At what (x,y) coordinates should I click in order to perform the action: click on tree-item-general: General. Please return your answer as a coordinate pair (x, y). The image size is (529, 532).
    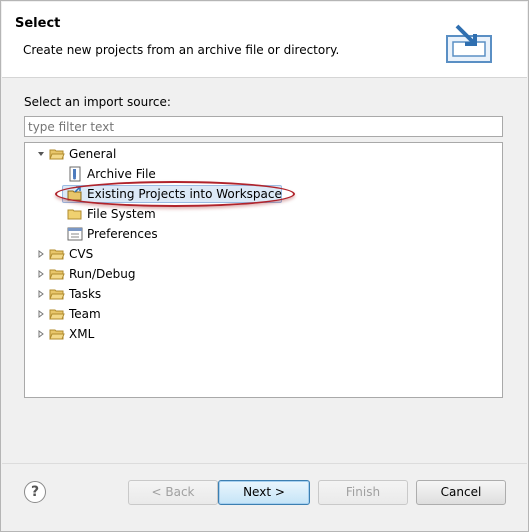
    Looking at the image, I should click on (135, 154).